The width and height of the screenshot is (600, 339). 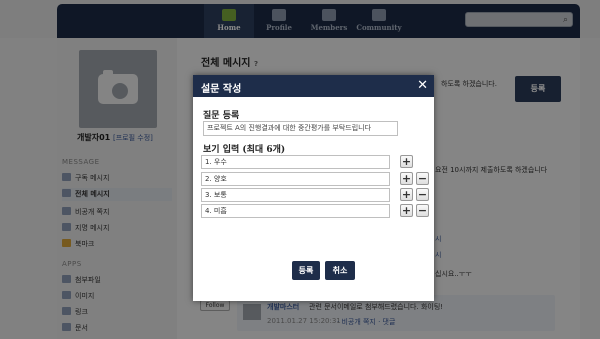 What do you see at coordinates (295, 179) in the screenshot?
I see `option-input-2: 2. 양호` at bounding box center [295, 179].